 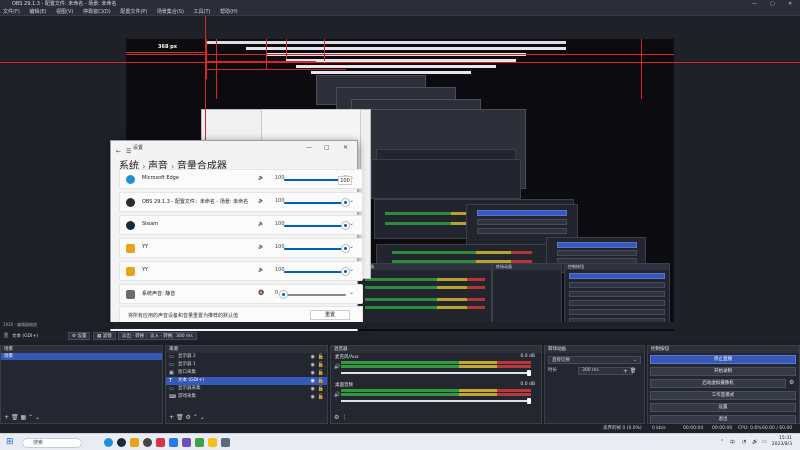 I want to click on more-icon: ⋮, so click(x=344, y=417).